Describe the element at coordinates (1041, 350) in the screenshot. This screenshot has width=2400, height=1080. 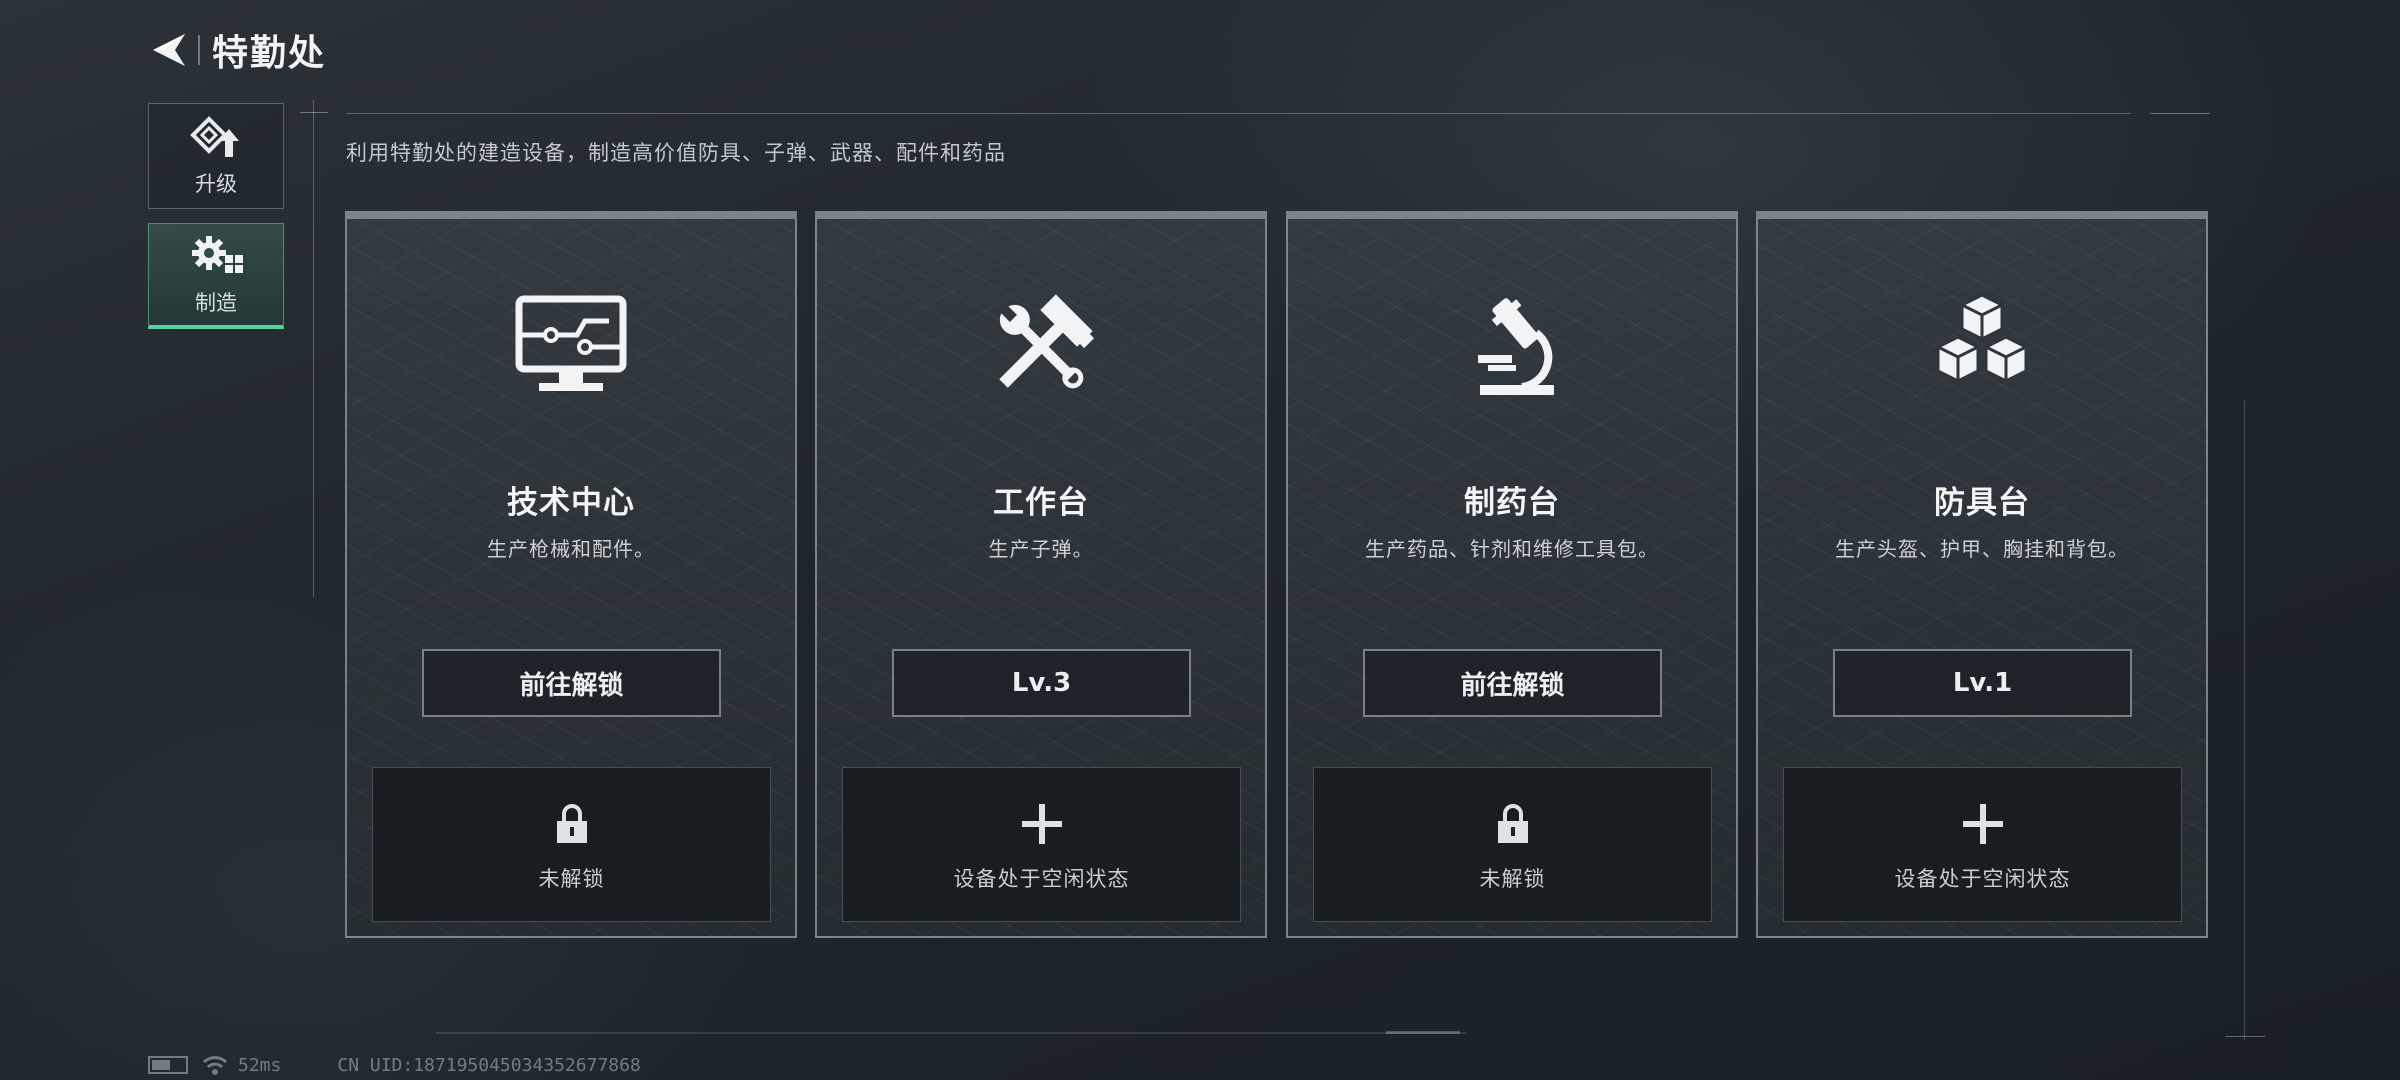
I see `hammer-wrench-icon` at that location.